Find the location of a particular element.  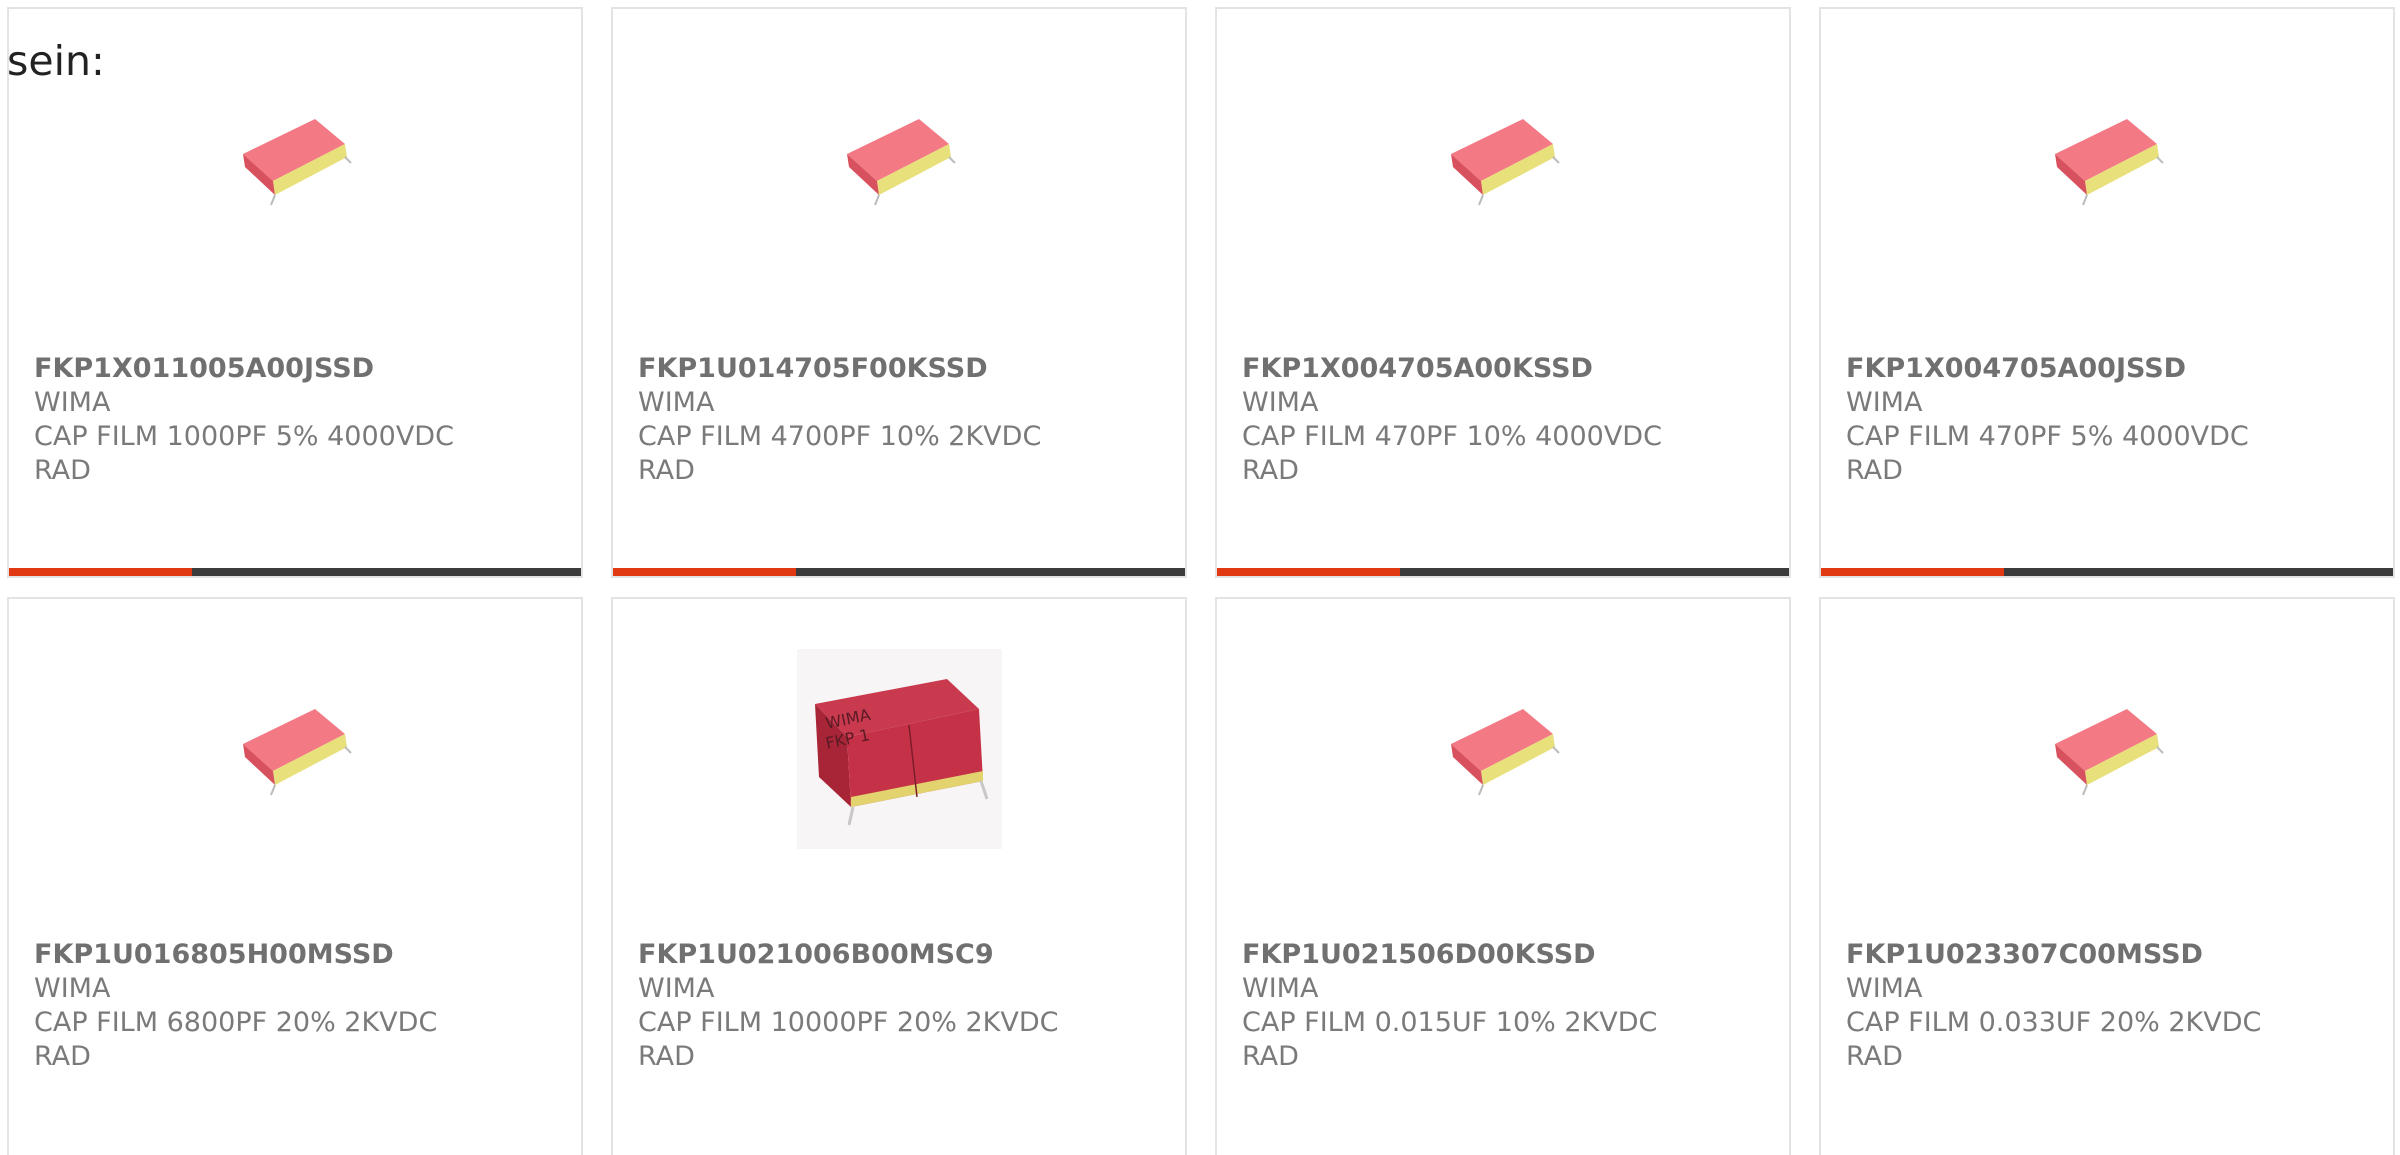

part-number-link: FKP1U014705F00KSSD is located at coordinates (839, 369).